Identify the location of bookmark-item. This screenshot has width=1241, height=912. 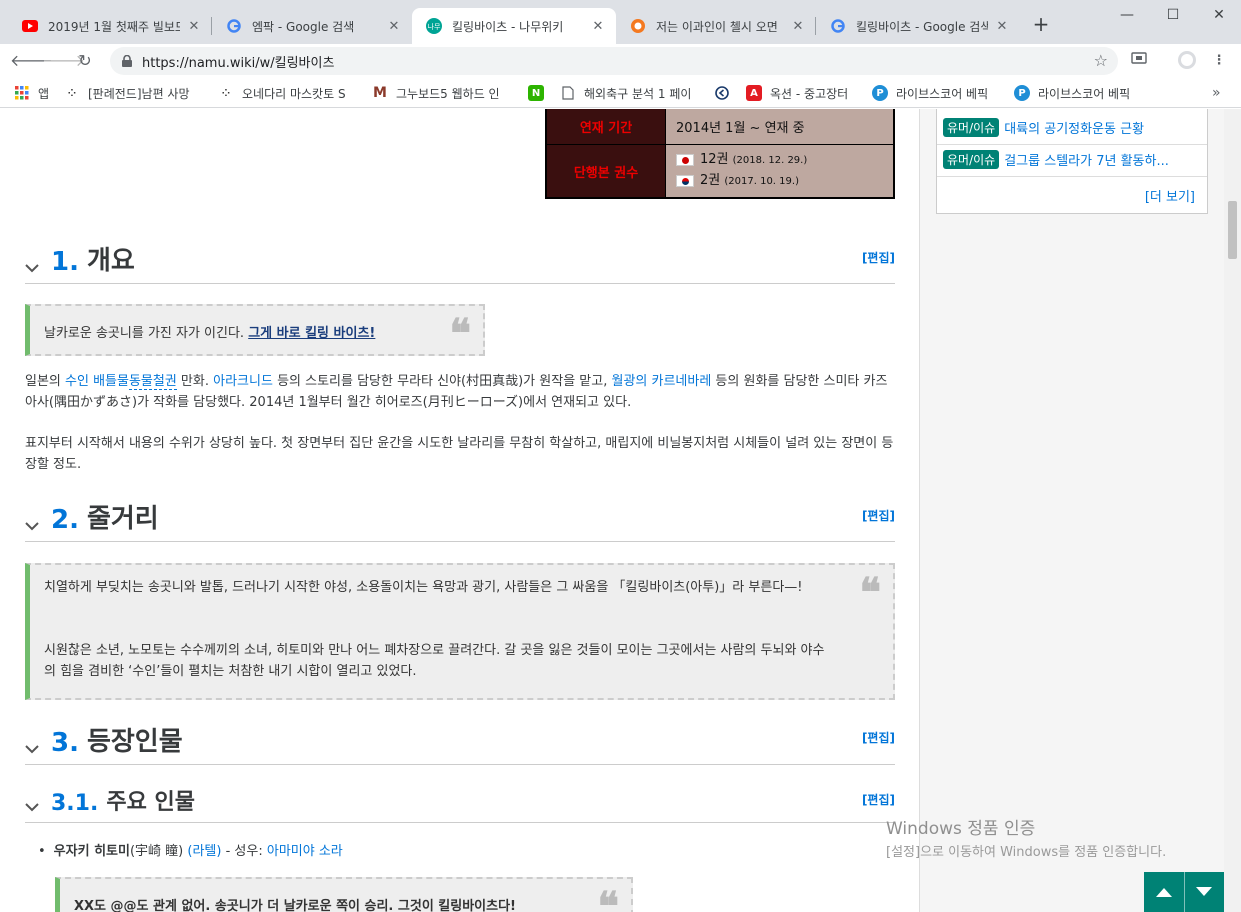
(726, 93).